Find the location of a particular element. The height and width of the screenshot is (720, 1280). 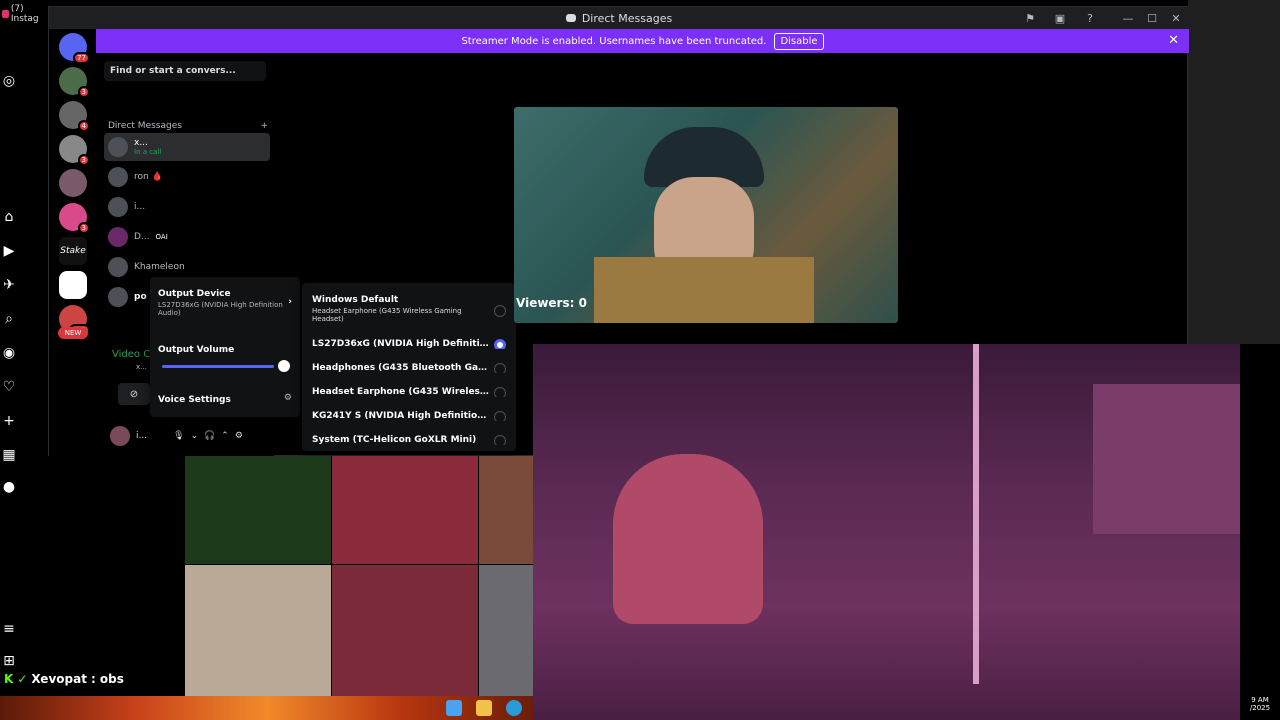

thumbnail-grid is located at coordinates (359, 576).